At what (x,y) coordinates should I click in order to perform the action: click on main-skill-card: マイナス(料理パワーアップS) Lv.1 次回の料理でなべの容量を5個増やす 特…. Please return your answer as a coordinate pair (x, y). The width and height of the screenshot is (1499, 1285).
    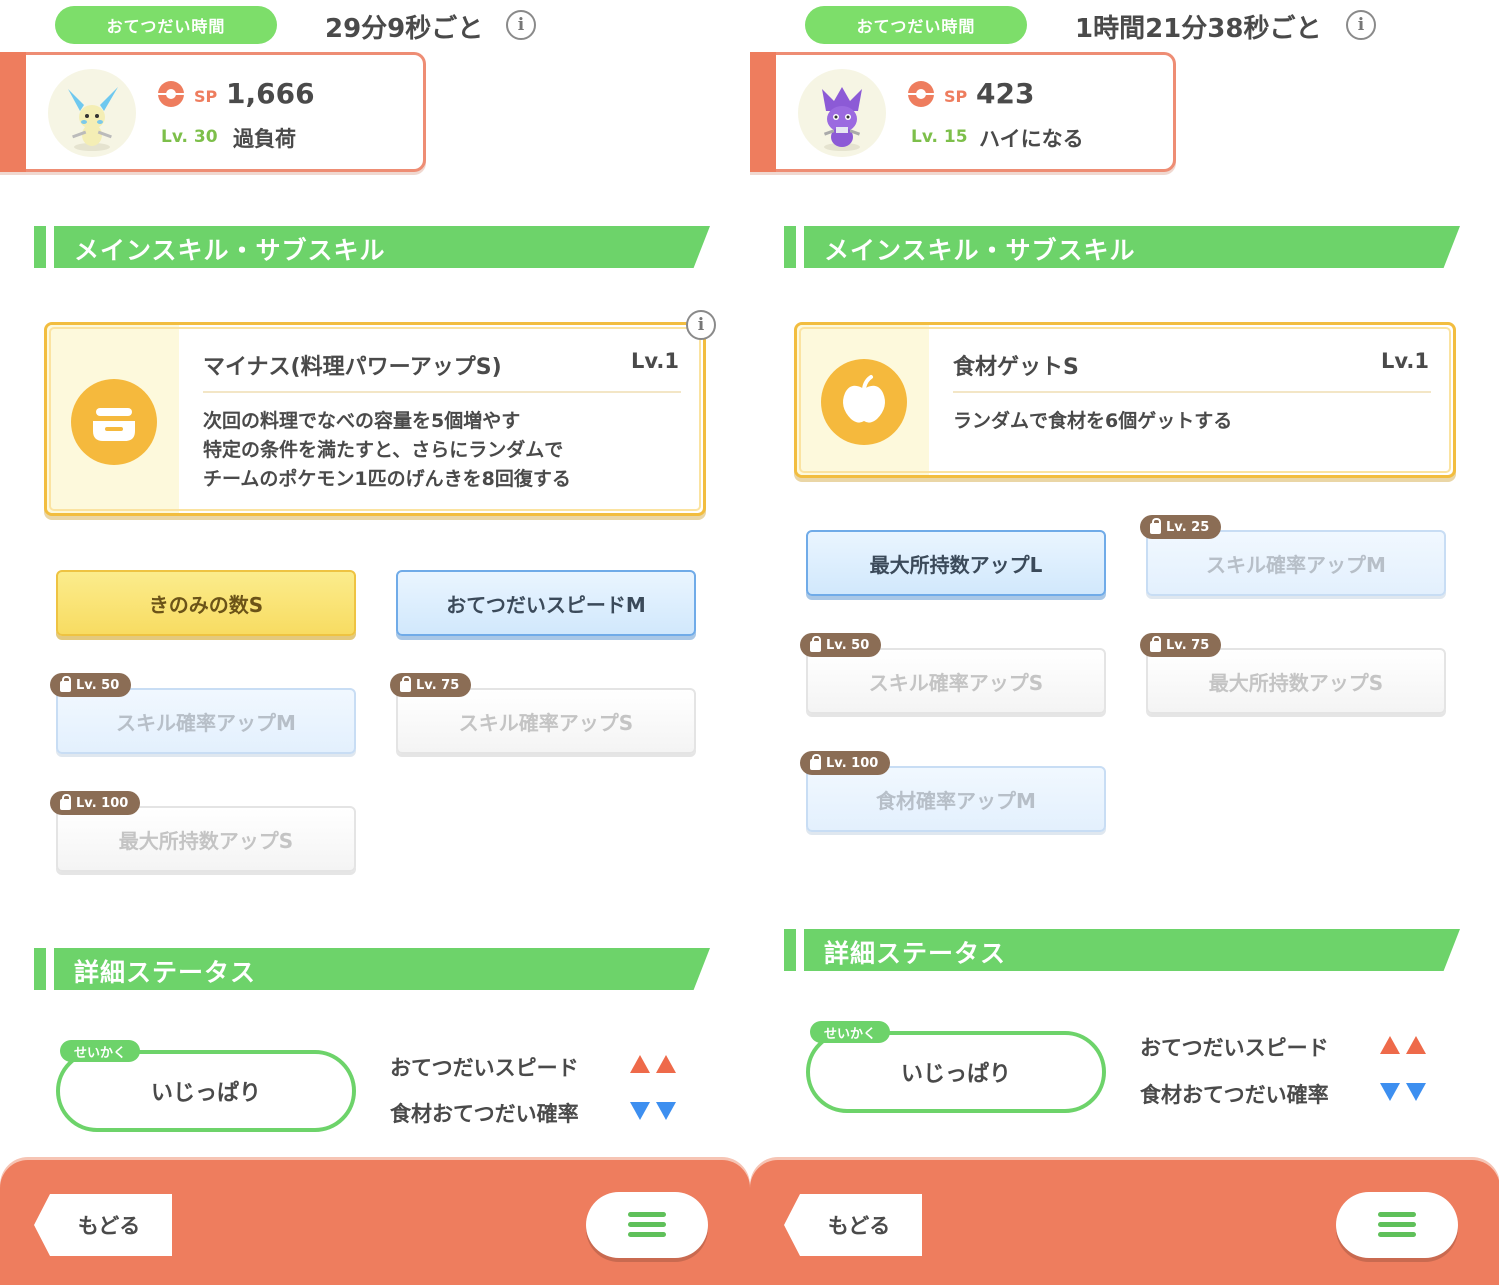
    Looking at the image, I should click on (375, 419).